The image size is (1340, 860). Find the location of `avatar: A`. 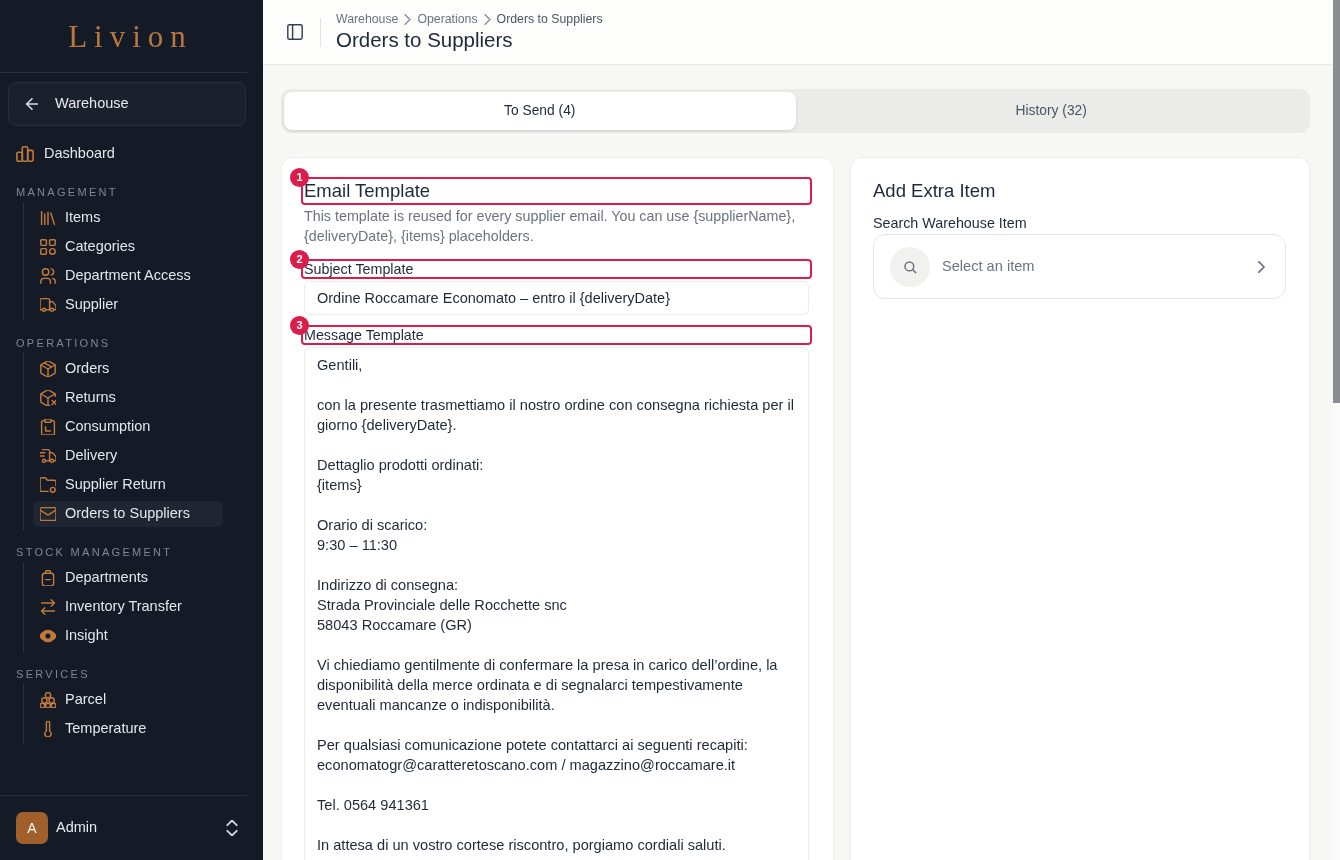

avatar: A is located at coordinates (32, 828).